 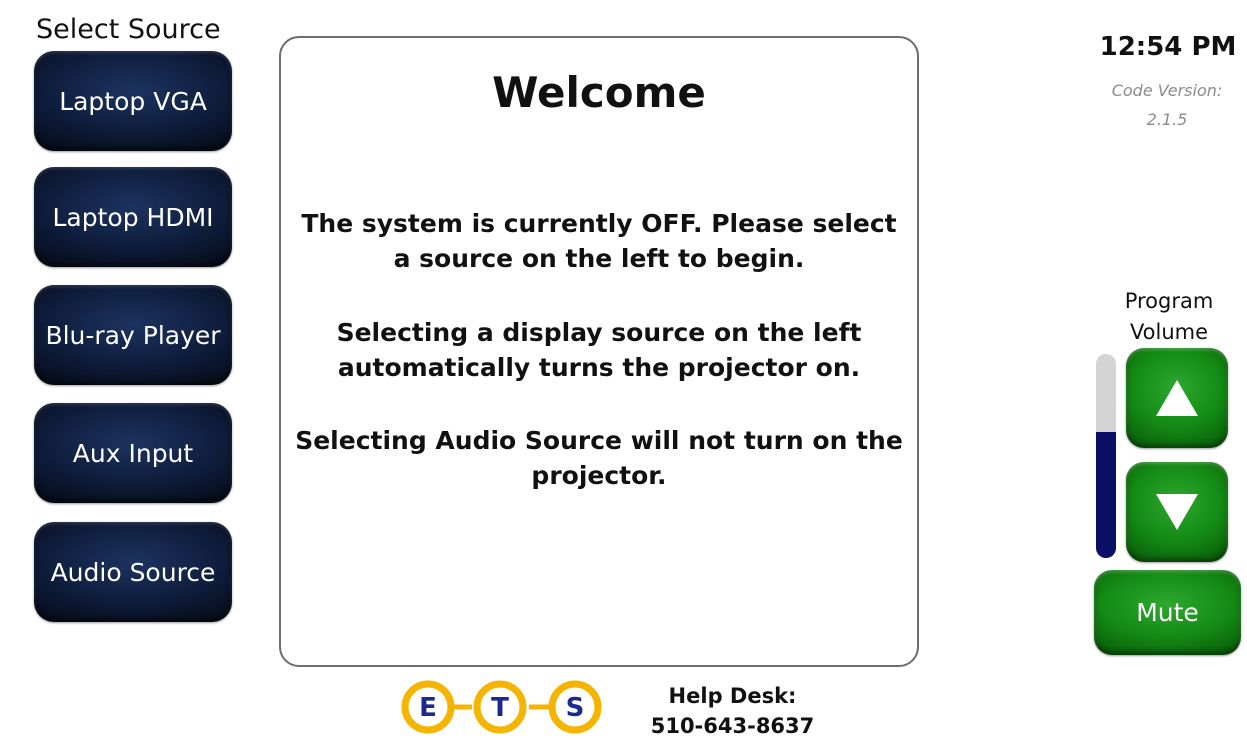 I want to click on welcome-title: Welcome, so click(x=599, y=92).